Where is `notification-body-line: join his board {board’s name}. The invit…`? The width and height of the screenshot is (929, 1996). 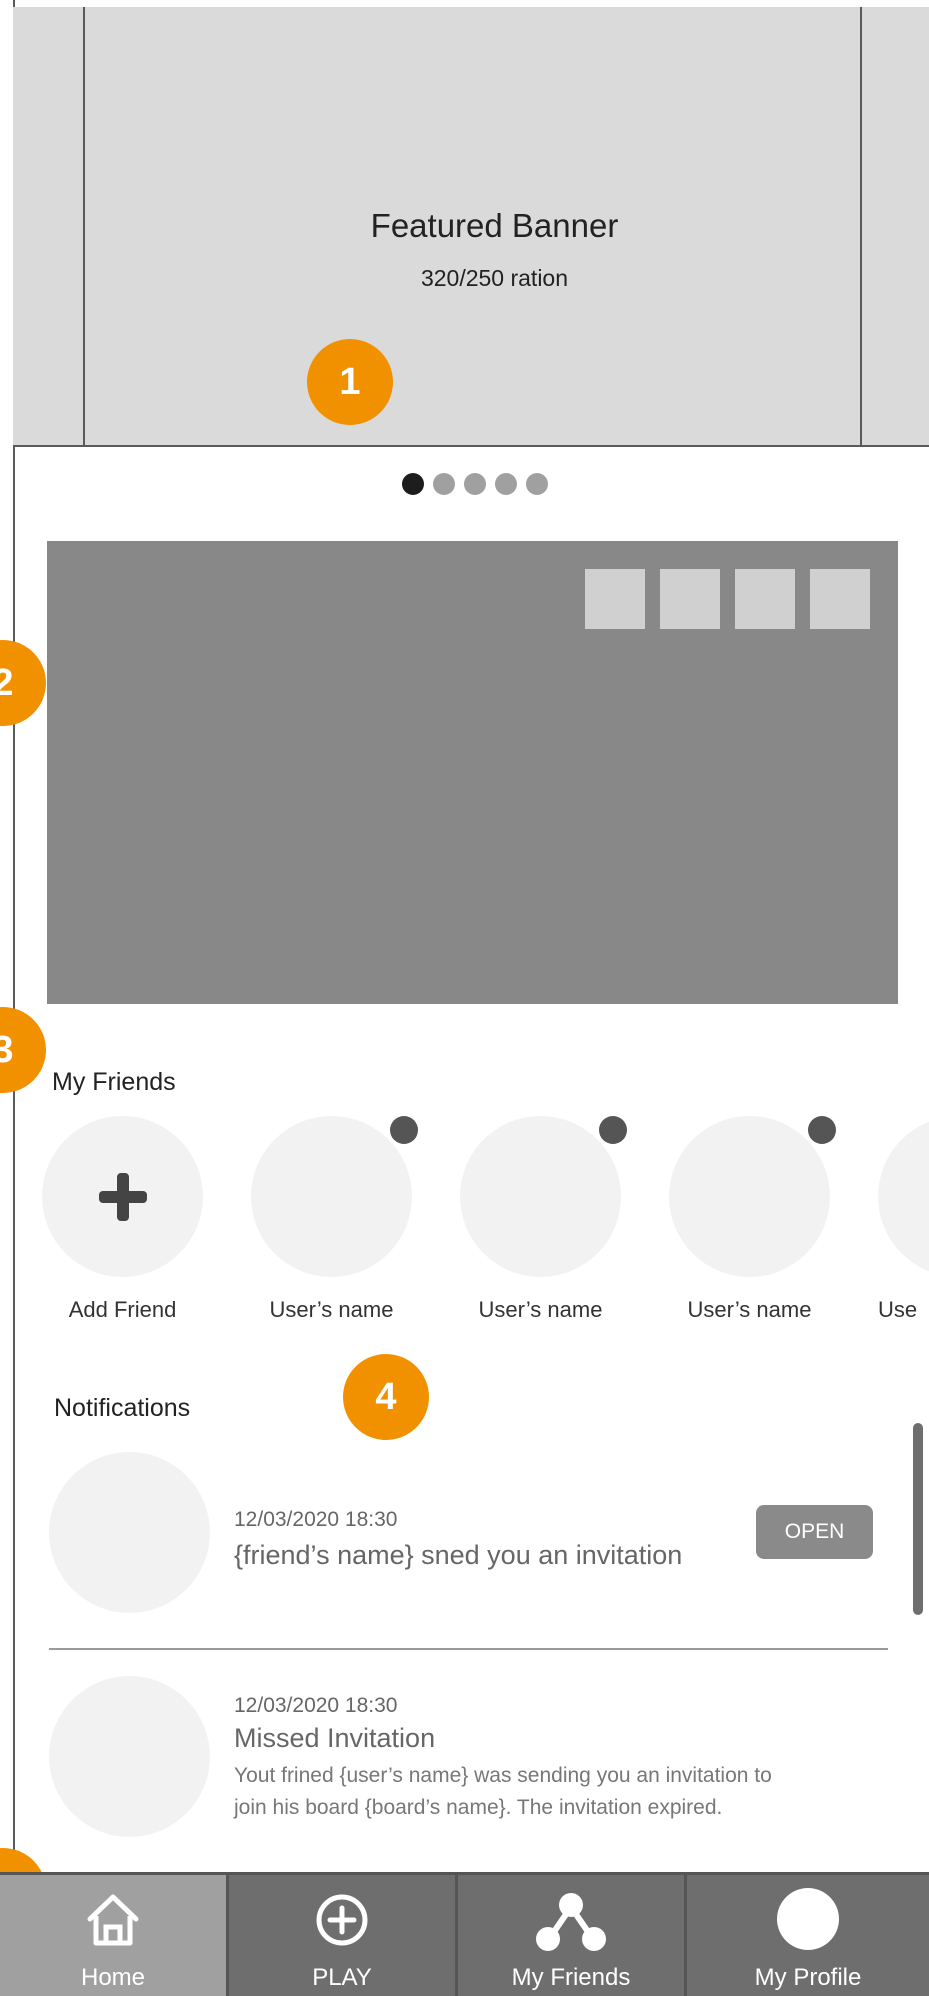
notification-body-line: join his board {board’s name}. The invit… is located at coordinates (478, 1807).